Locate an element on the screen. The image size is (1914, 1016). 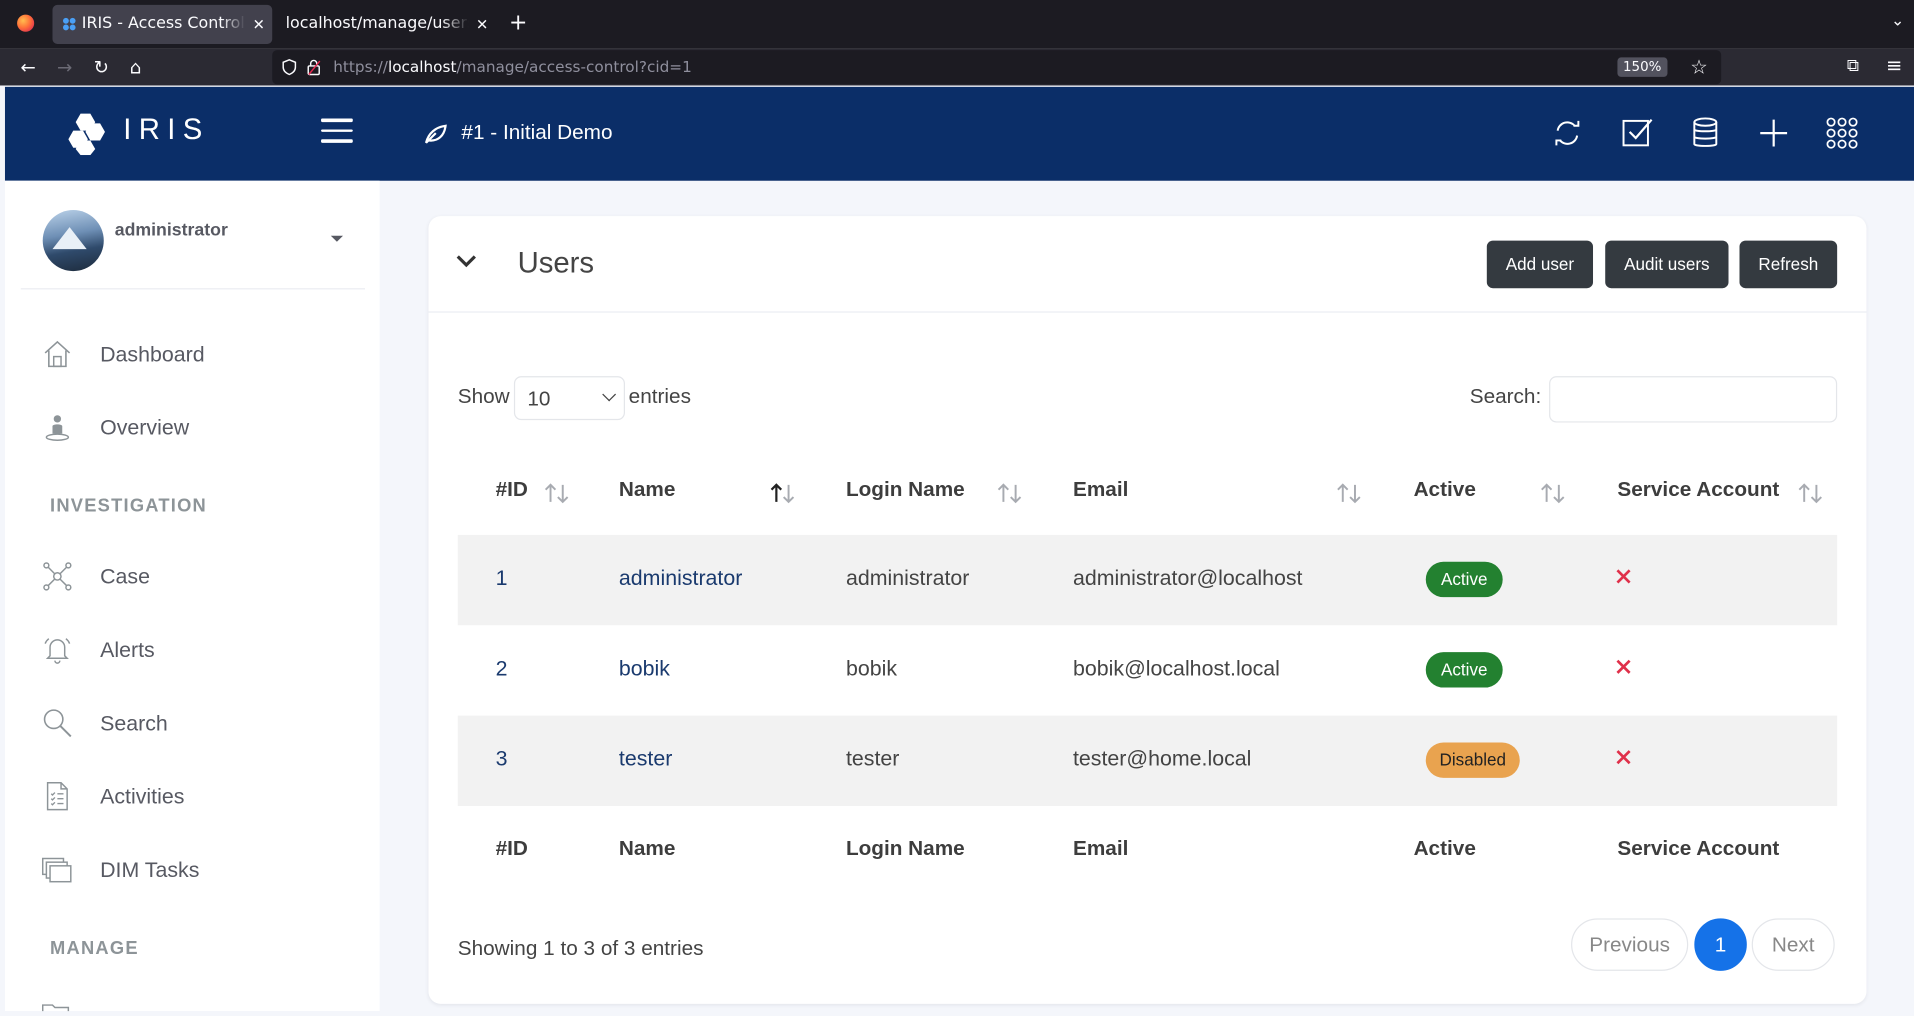
sidebar-item-dashboard: Dashboard is located at coordinates (200, 353).